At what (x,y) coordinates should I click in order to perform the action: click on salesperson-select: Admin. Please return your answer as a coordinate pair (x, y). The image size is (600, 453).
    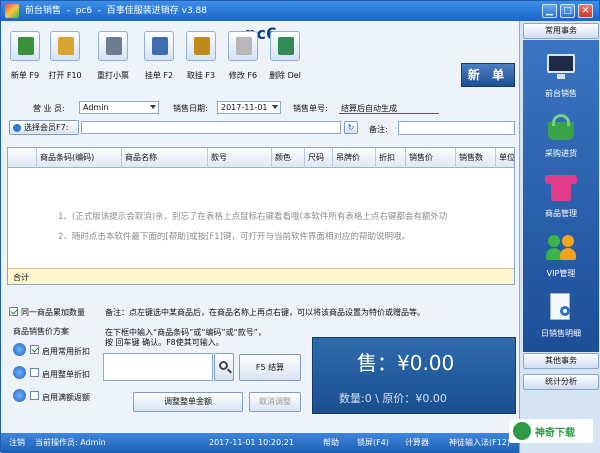
    Looking at the image, I should click on (119, 107).